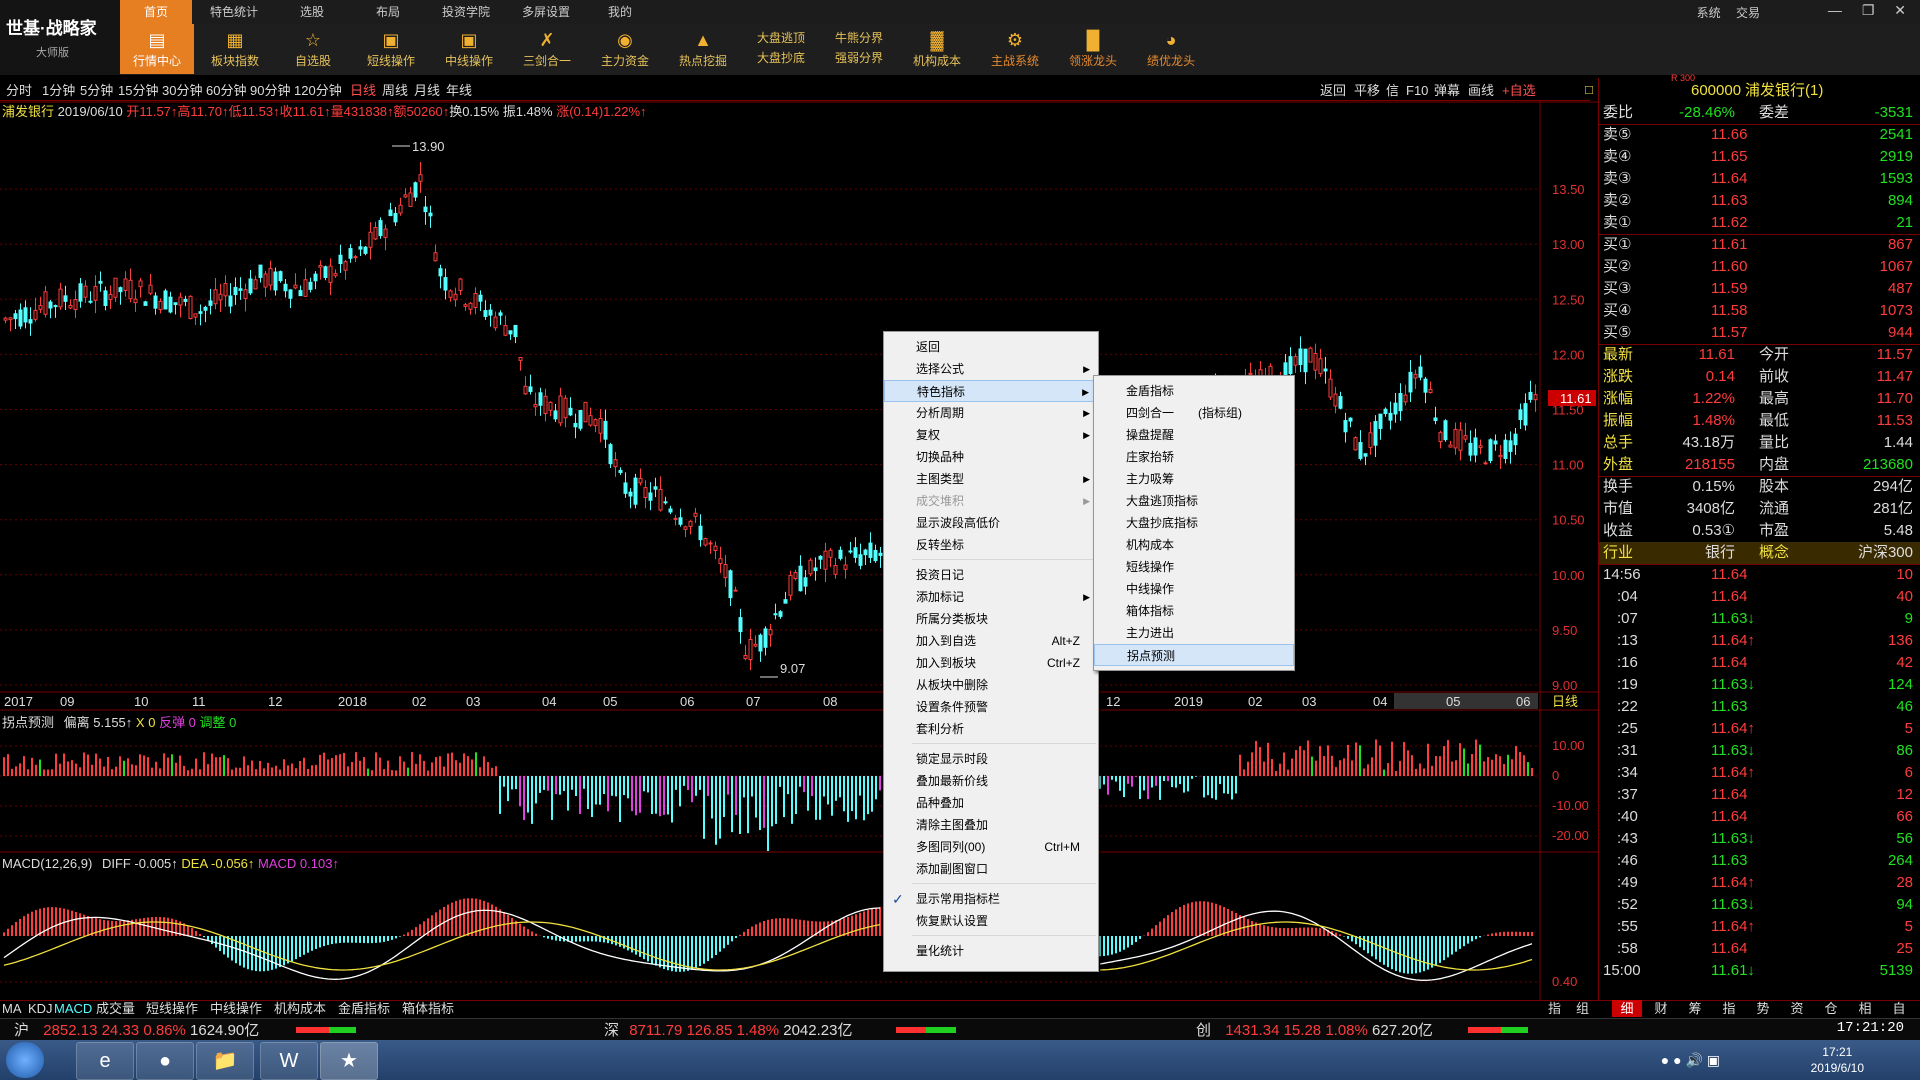 This screenshot has height=1080, width=1920. What do you see at coordinates (991, 759) in the screenshot?
I see `menu-item-20: 锁定显示时段` at bounding box center [991, 759].